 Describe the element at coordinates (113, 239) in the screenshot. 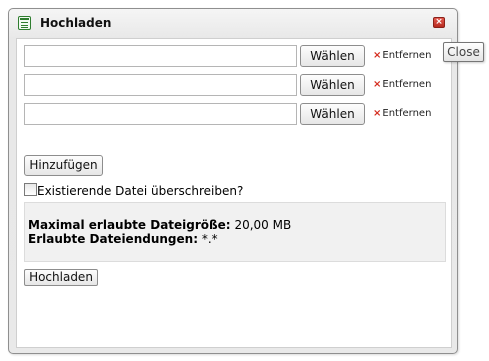

I see `extensions-label: Erlaubte Dateiendungen:` at that location.